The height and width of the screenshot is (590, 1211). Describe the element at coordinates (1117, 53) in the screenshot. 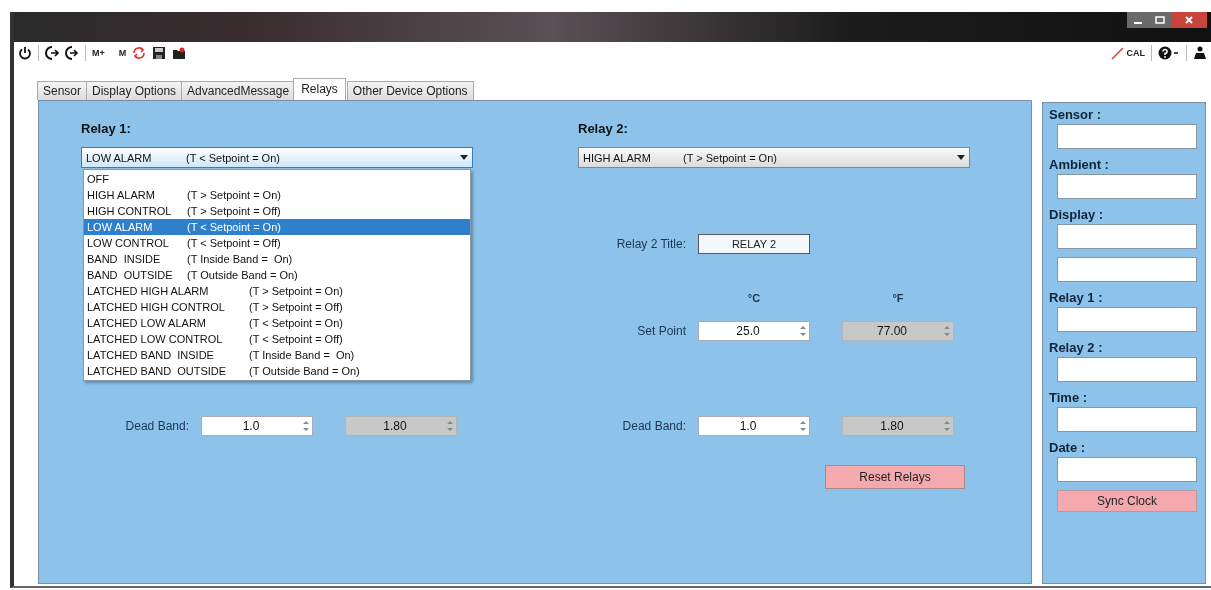

I see `pencil-icon` at that location.